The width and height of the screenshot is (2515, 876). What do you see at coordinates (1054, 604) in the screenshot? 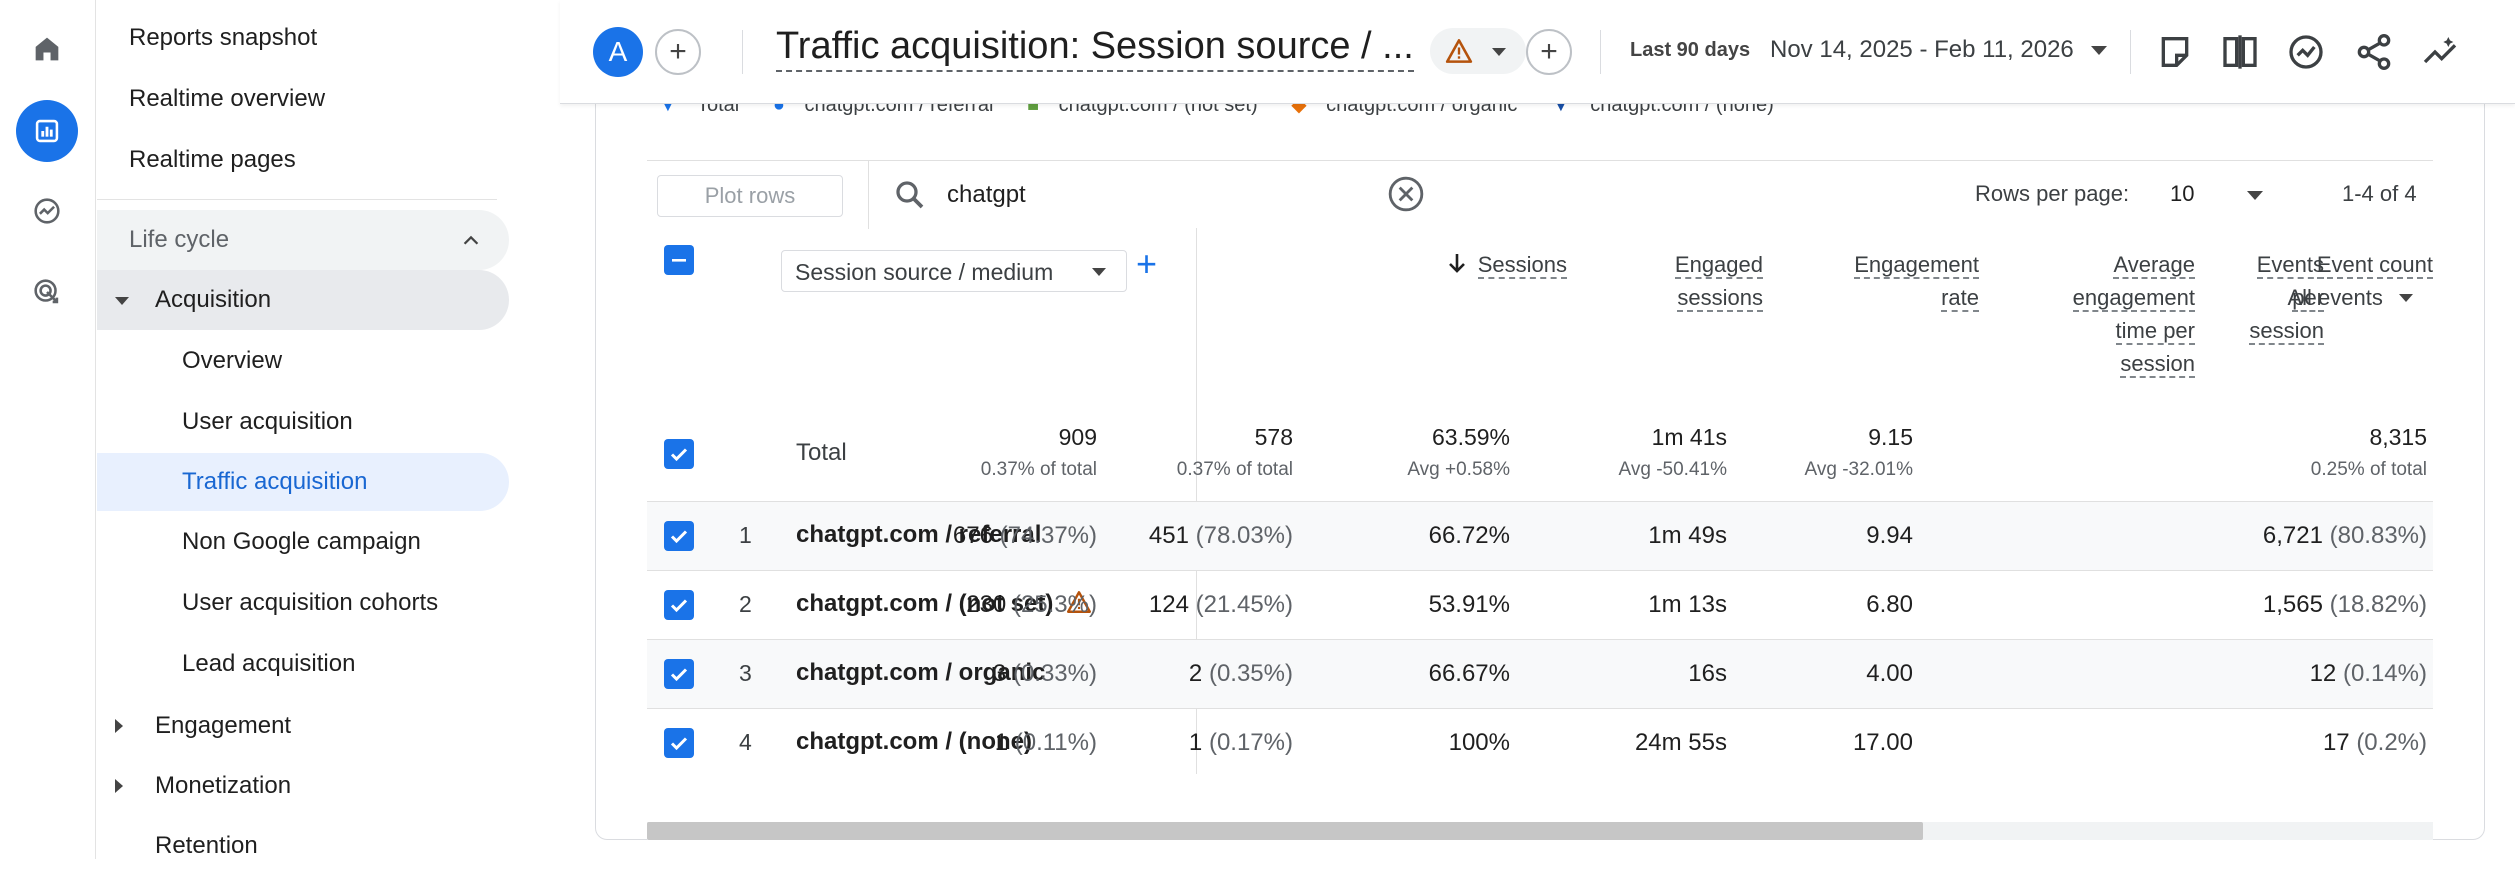
I see `cell-percent: (25.3%)` at bounding box center [1054, 604].